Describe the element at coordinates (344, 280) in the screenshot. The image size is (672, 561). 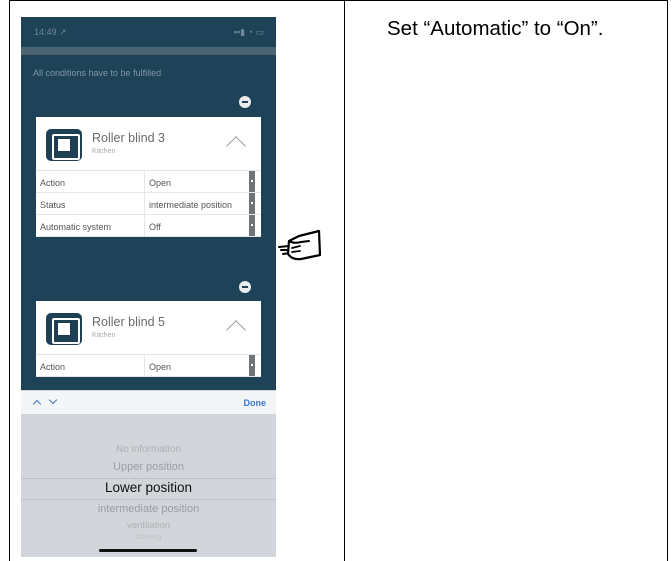
I see `frame-divider` at that location.